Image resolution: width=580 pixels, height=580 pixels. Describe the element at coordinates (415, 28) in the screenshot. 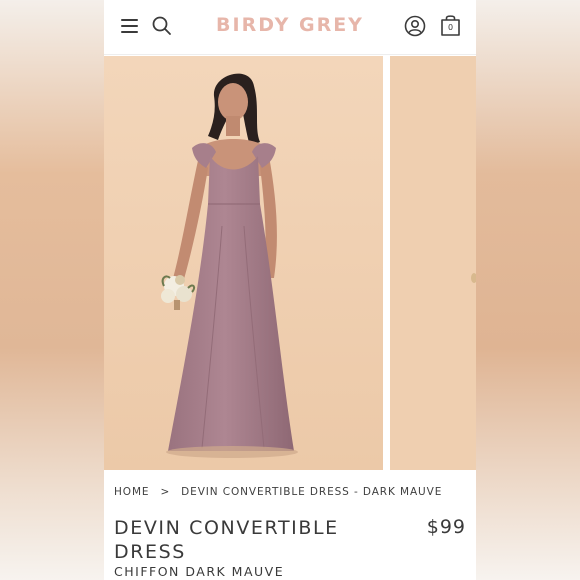

I see `account-icon` at that location.